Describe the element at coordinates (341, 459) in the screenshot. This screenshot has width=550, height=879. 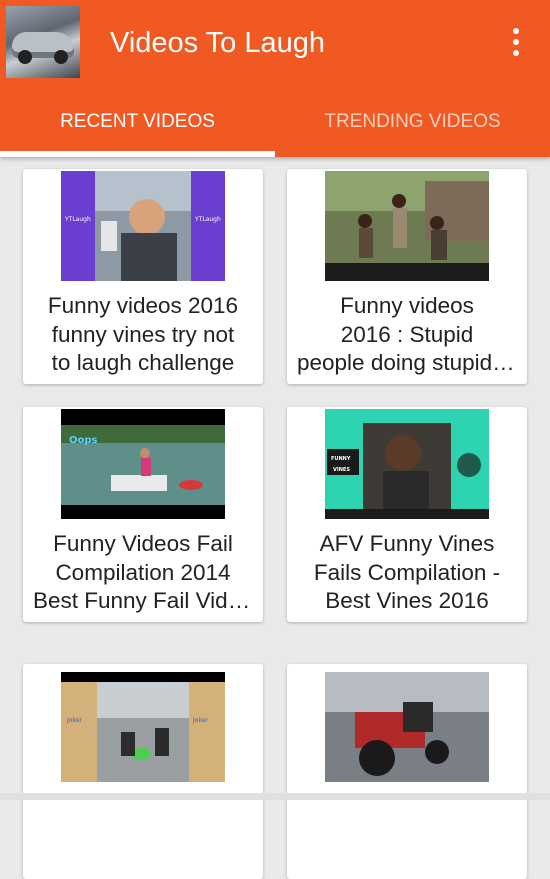
I see `thumbnail-watermark: FUNNY` at that location.